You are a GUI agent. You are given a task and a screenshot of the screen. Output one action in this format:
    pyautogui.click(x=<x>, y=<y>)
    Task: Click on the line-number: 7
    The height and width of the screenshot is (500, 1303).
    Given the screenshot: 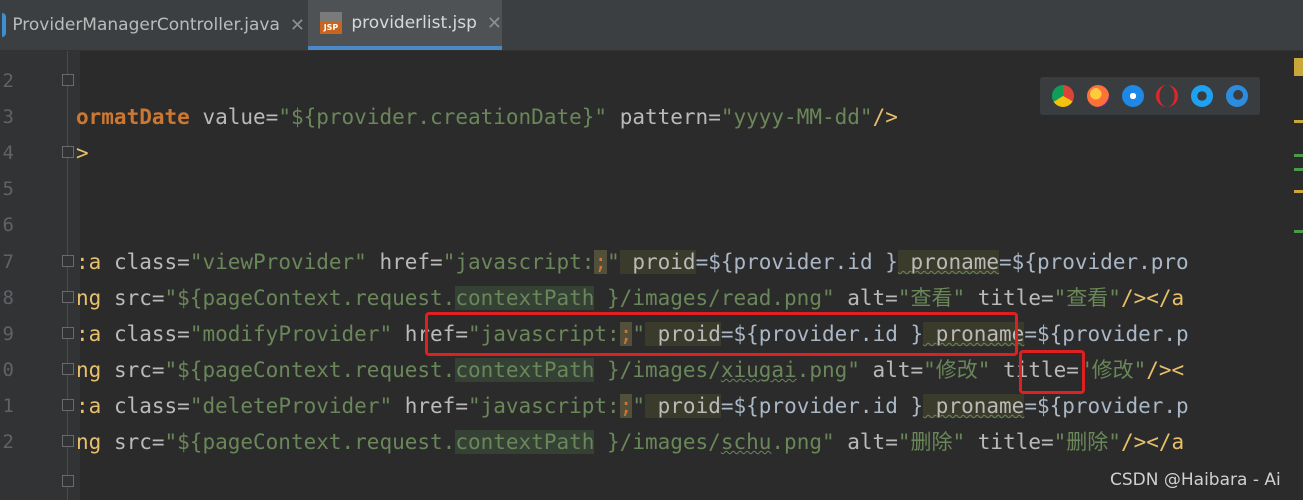 What is the action you would take?
    pyautogui.click(x=8, y=262)
    